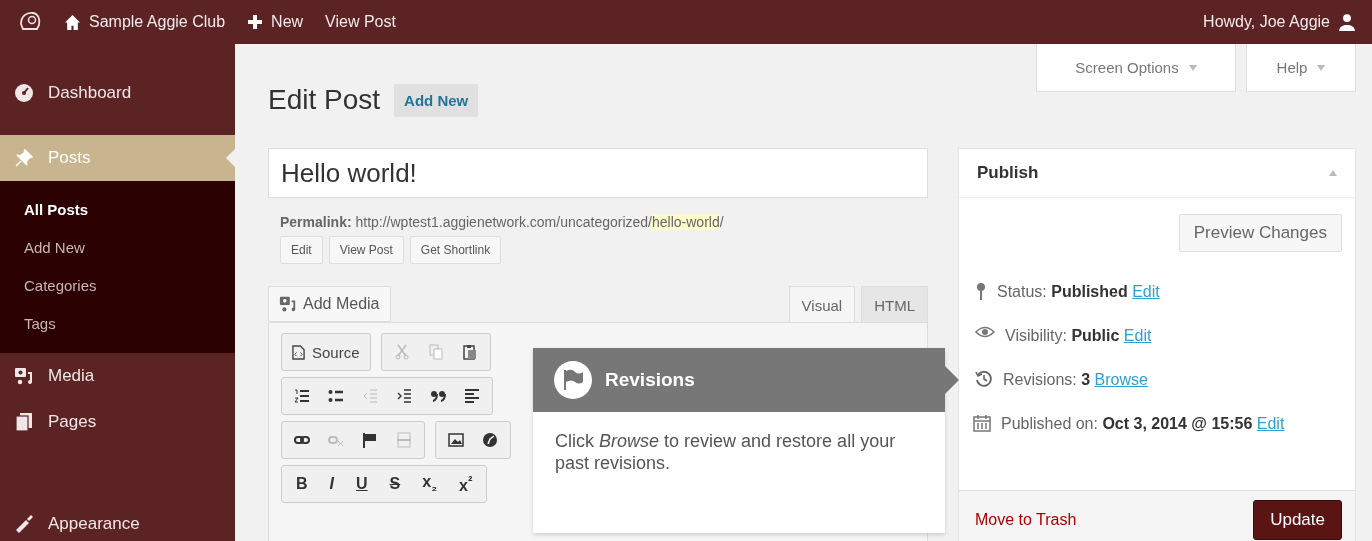 The image size is (1372, 541). Describe the element at coordinates (894, 304) in the screenshot. I see `editor-tab: HTML` at that location.